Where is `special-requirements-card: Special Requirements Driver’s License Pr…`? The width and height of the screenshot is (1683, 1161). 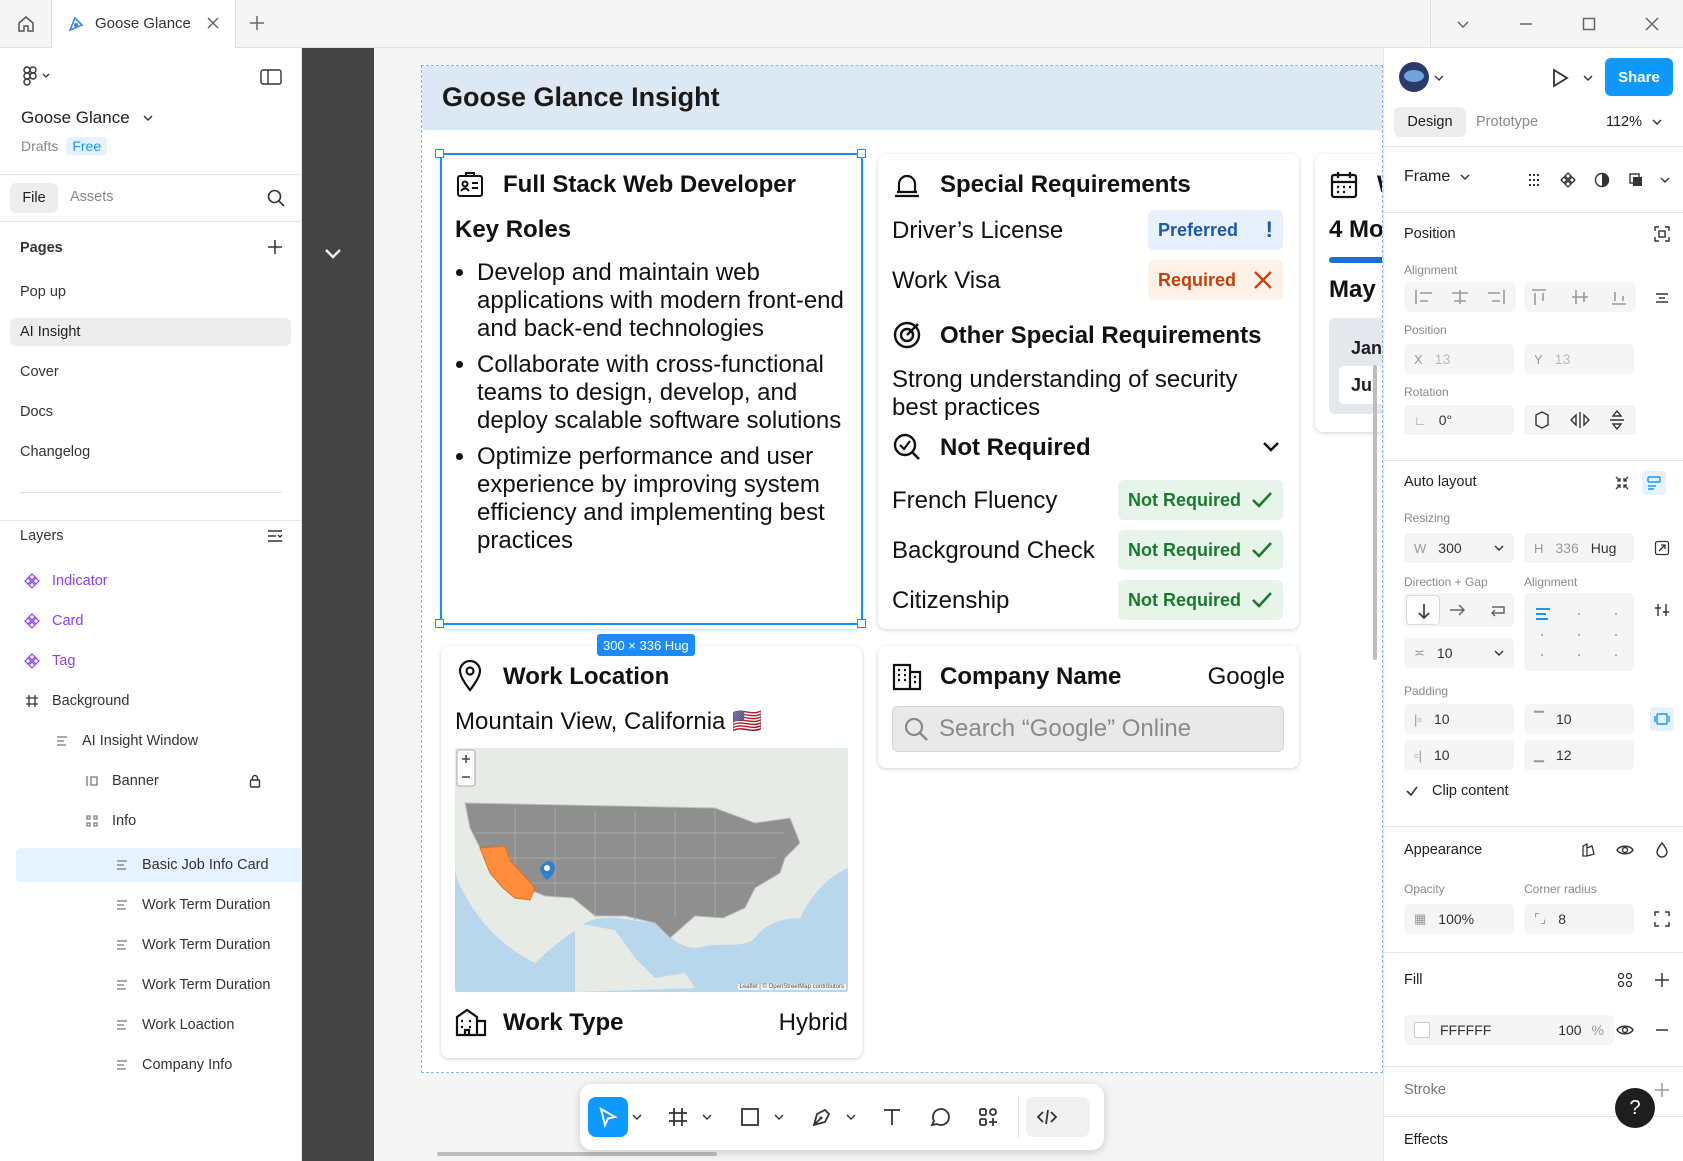
special-requirements-card: Special Requirements Driver’s License Pr… is located at coordinates (1088, 391).